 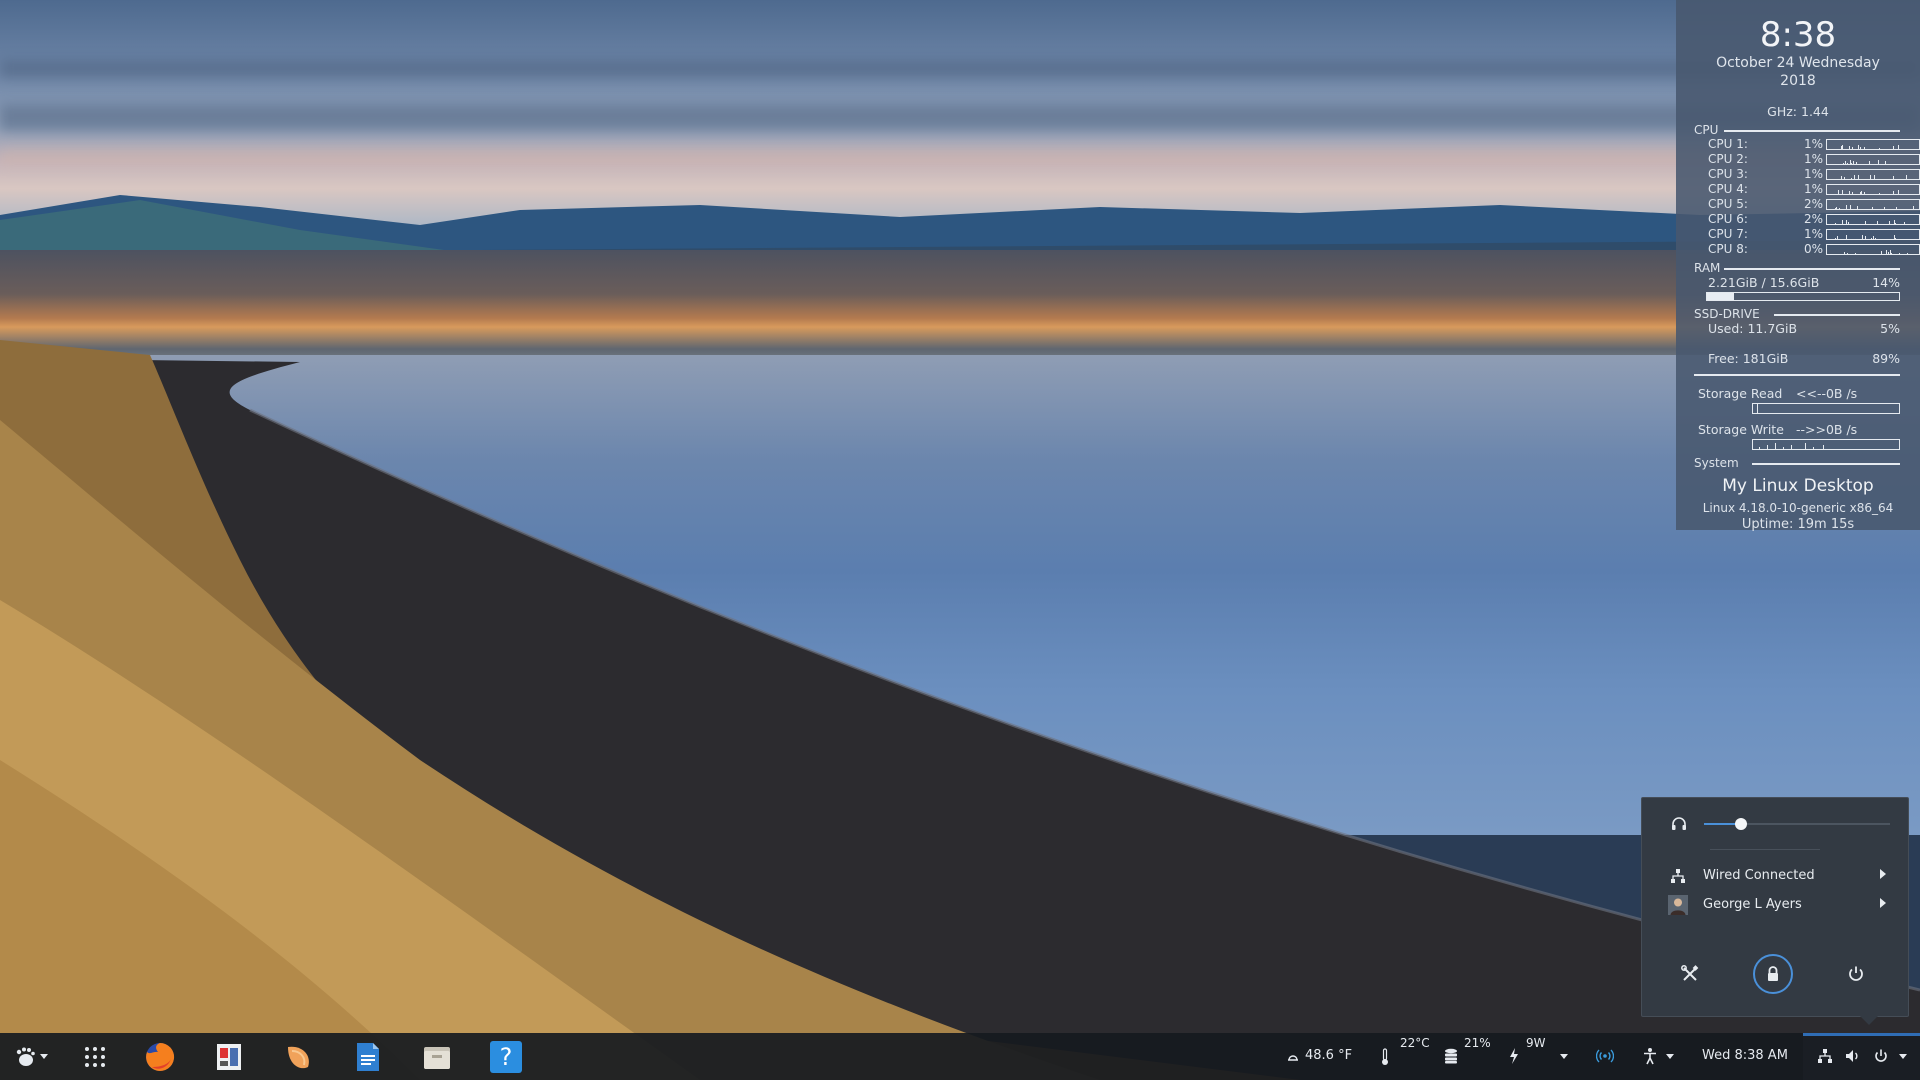 I want to click on power-off-button, so click(x=1856, y=974).